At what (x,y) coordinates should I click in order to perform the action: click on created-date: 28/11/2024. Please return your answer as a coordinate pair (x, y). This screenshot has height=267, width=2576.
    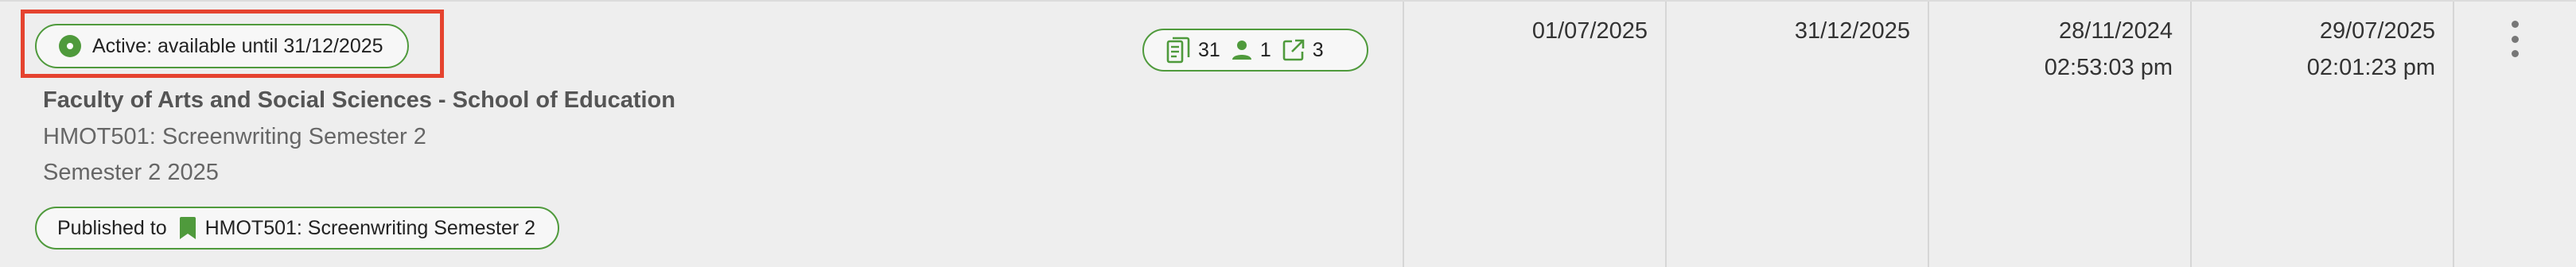
    Looking at the image, I should click on (2116, 31).